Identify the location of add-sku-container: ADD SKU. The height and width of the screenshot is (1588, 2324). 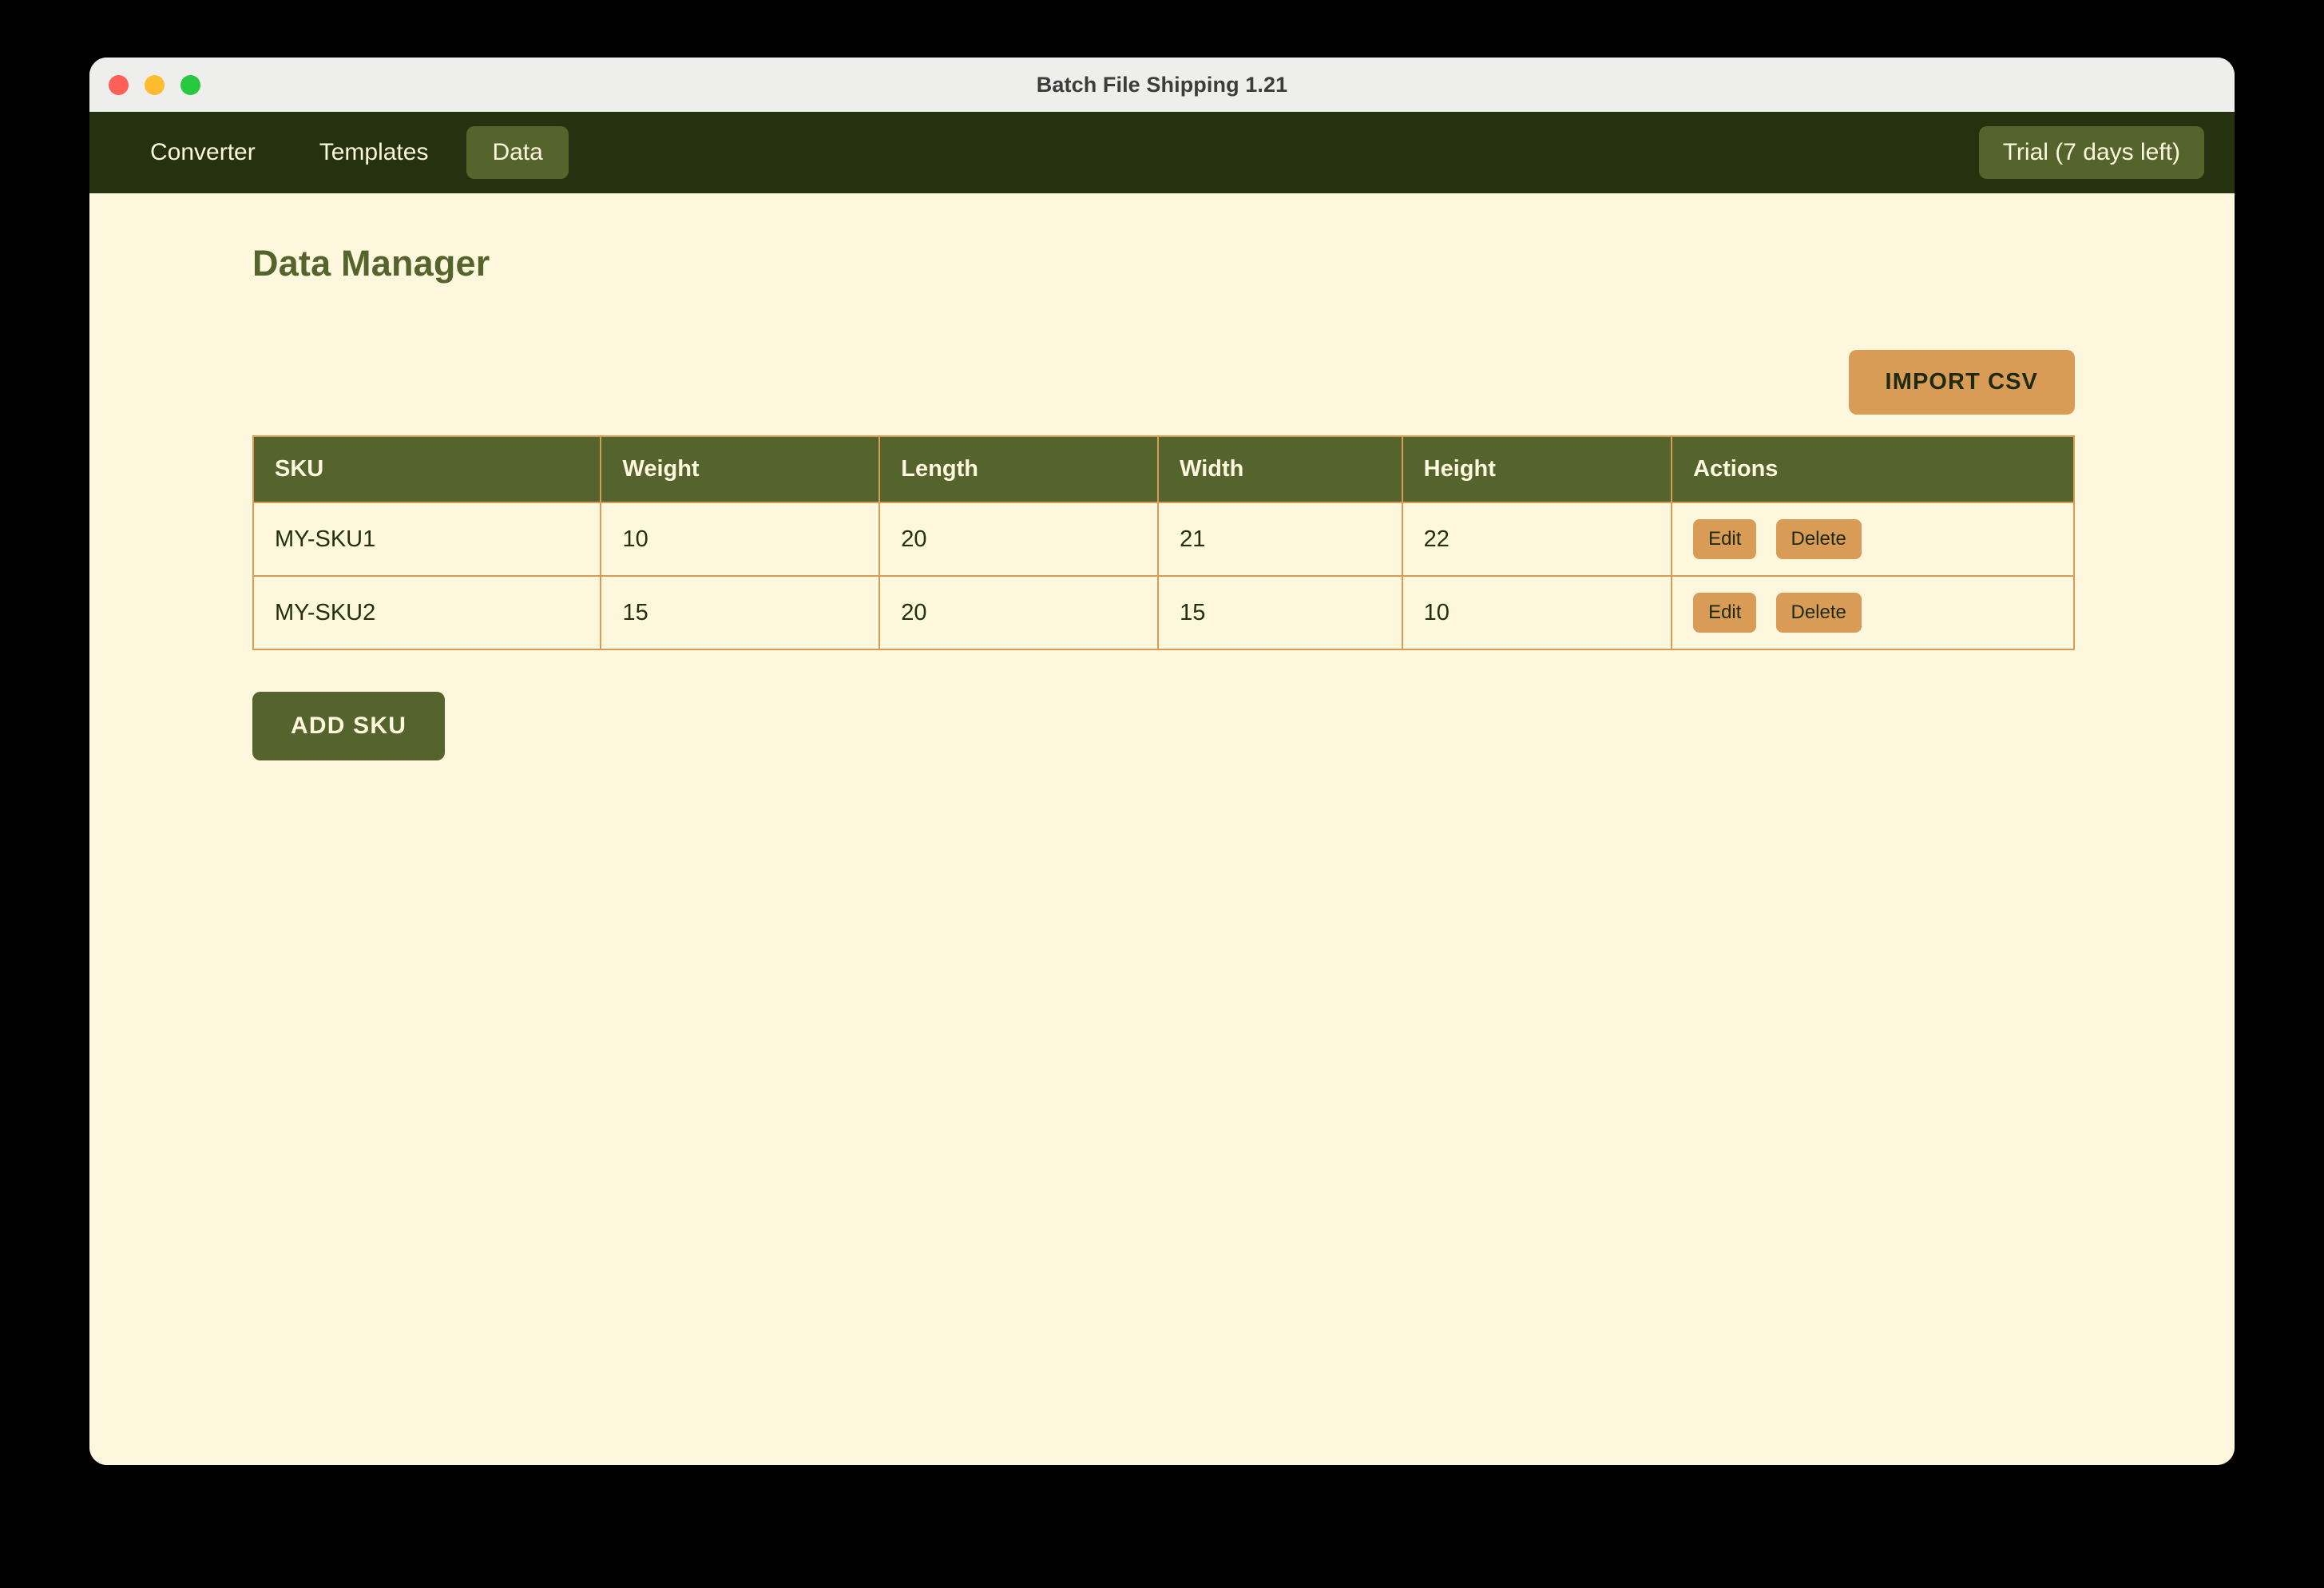
(1163, 726).